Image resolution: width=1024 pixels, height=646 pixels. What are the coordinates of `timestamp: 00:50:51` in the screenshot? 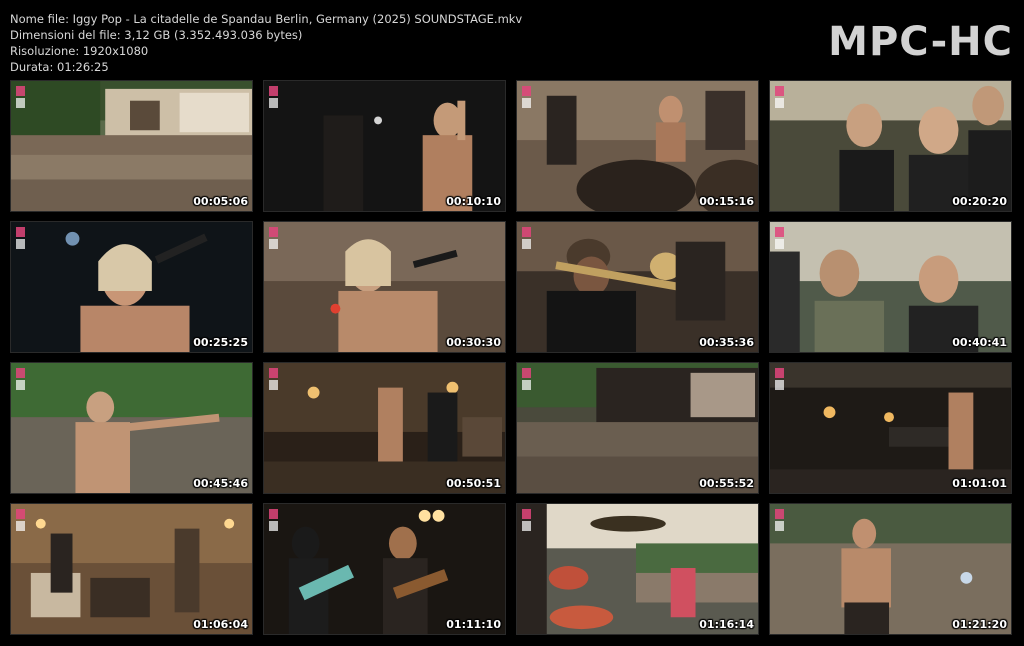 It's located at (473, 483).